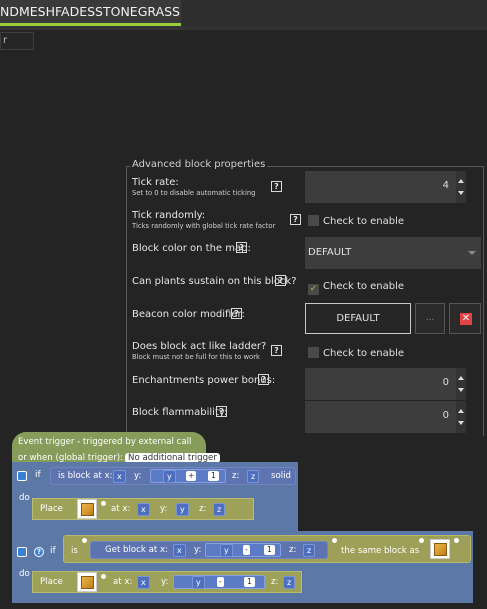  Describe the element at coordinates (356, 288) in the screenshot. I see `plants-sustain-checkbox: ✓ Check to enable` at that location.